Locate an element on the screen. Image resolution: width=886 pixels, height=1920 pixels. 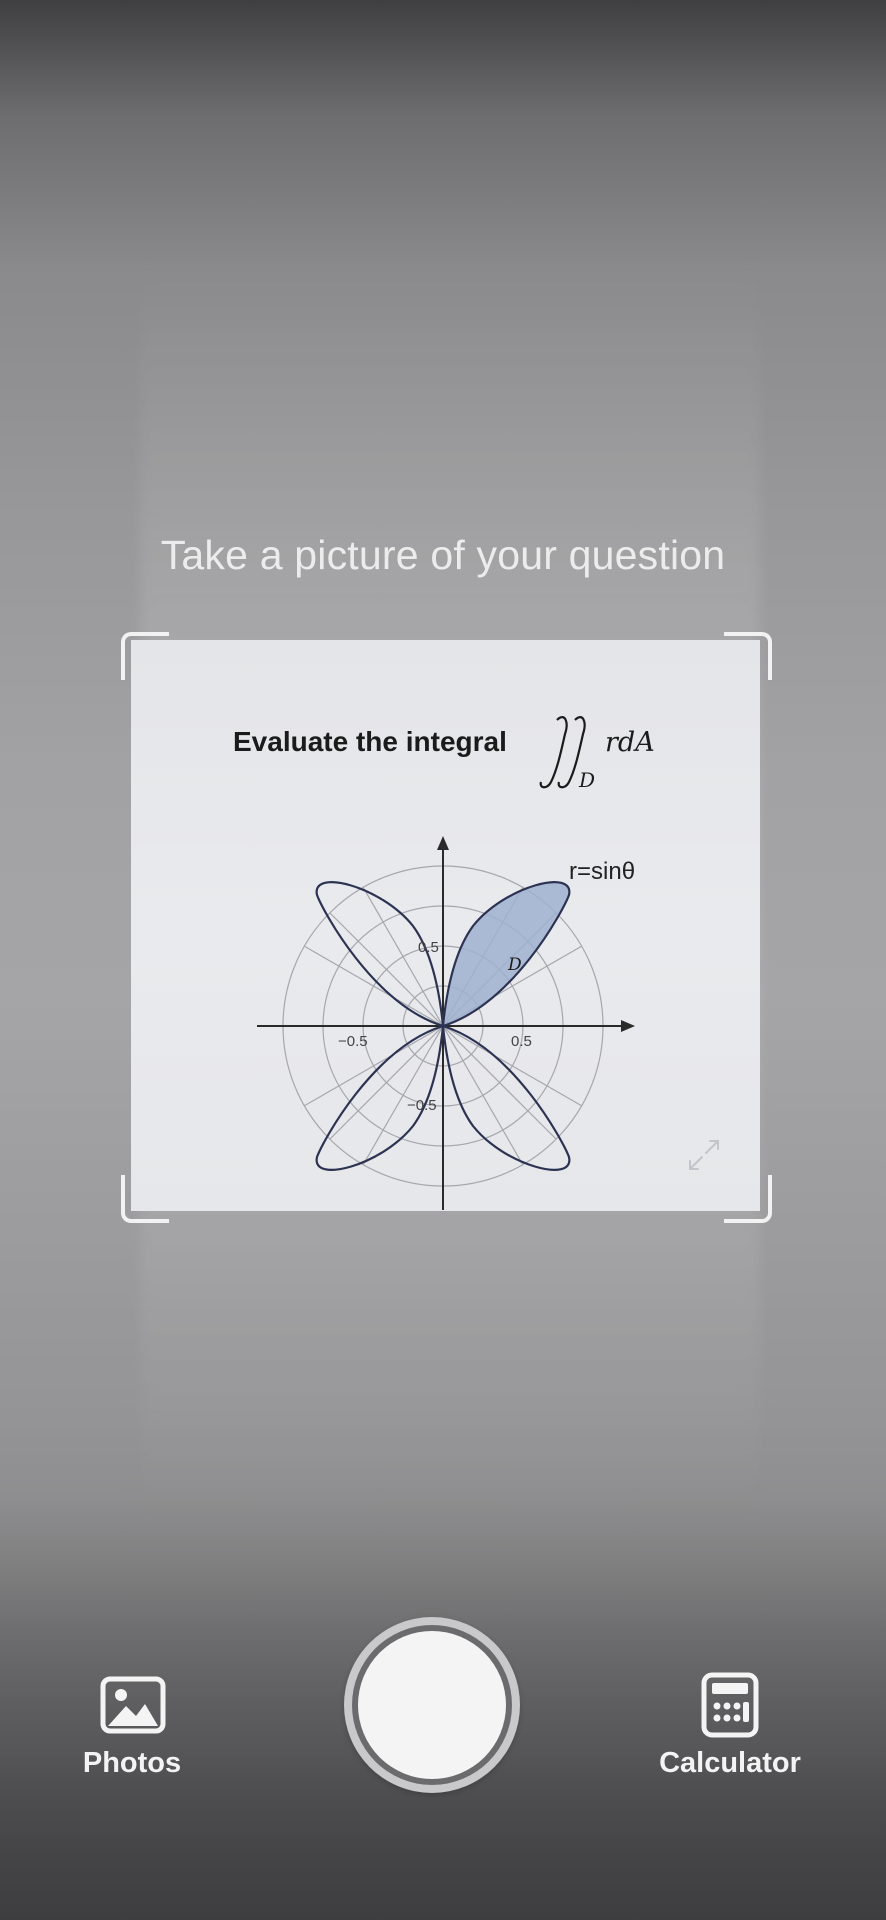
tick-label-y-negative: −0.5 is located at coordinates (422, 1105).